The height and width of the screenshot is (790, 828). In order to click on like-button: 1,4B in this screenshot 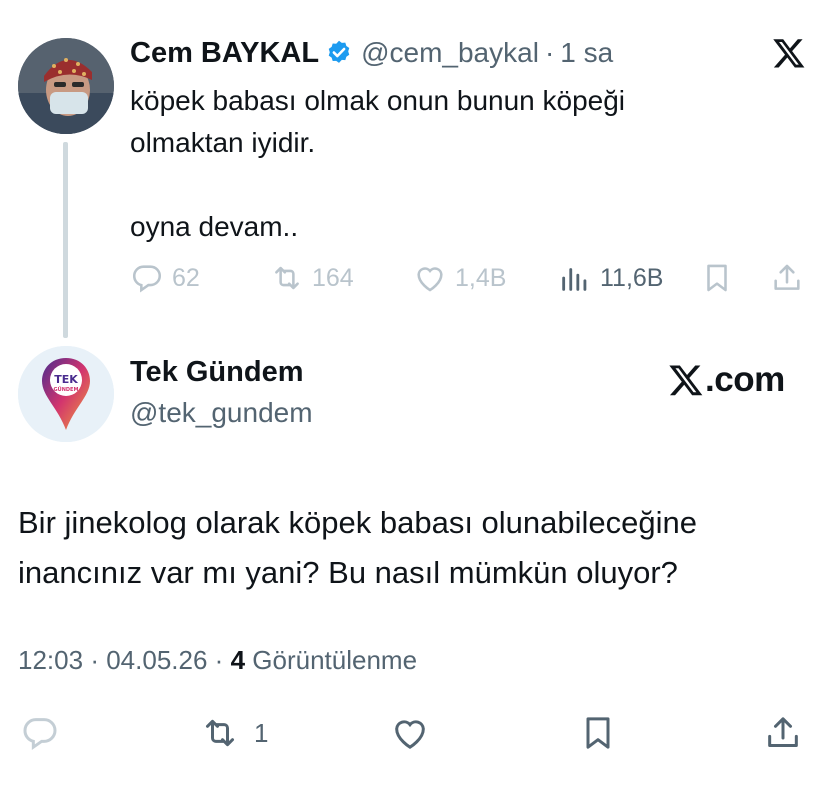, I will do `click(459, 278)`.